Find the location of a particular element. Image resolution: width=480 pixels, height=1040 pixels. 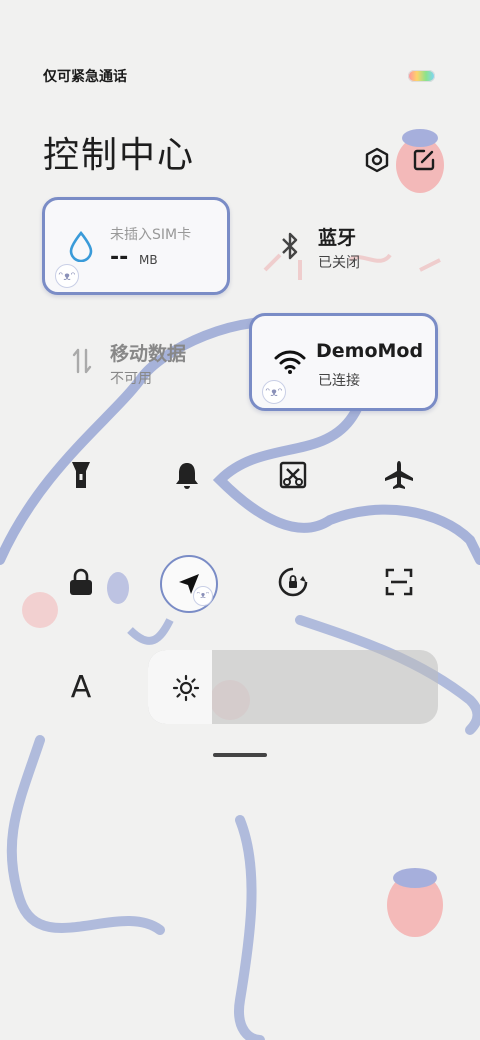

carrier-status-text: 仅可紧急通话 is located at coordinates (85, 77).